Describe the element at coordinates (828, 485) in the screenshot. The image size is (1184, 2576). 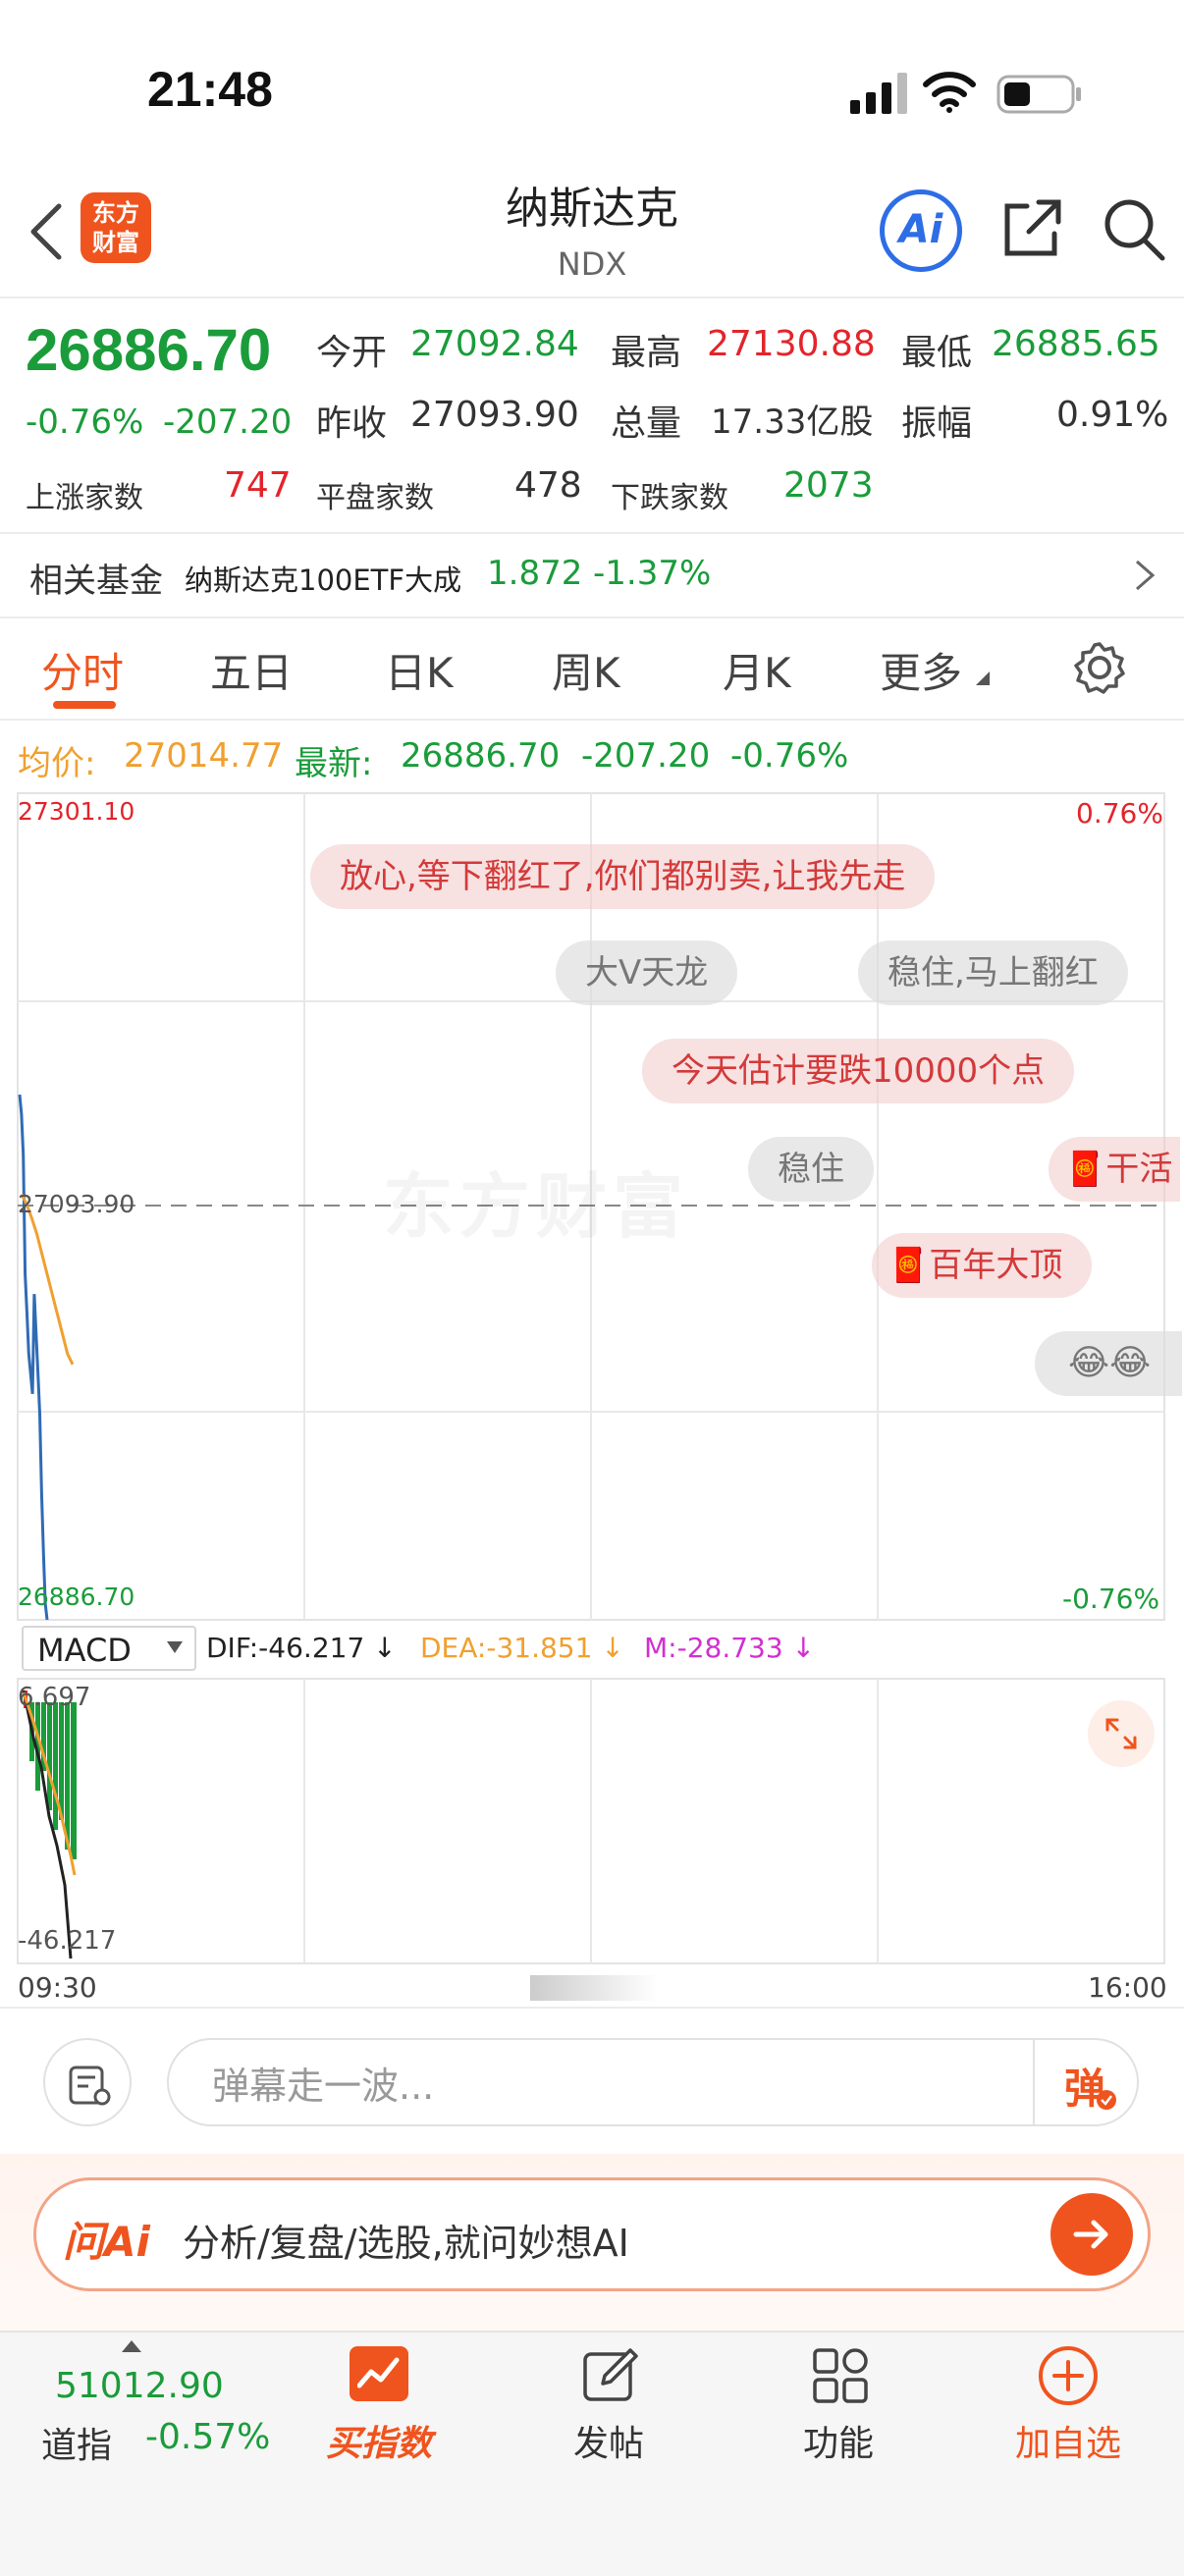
I see `down-count: 2073` at that location.